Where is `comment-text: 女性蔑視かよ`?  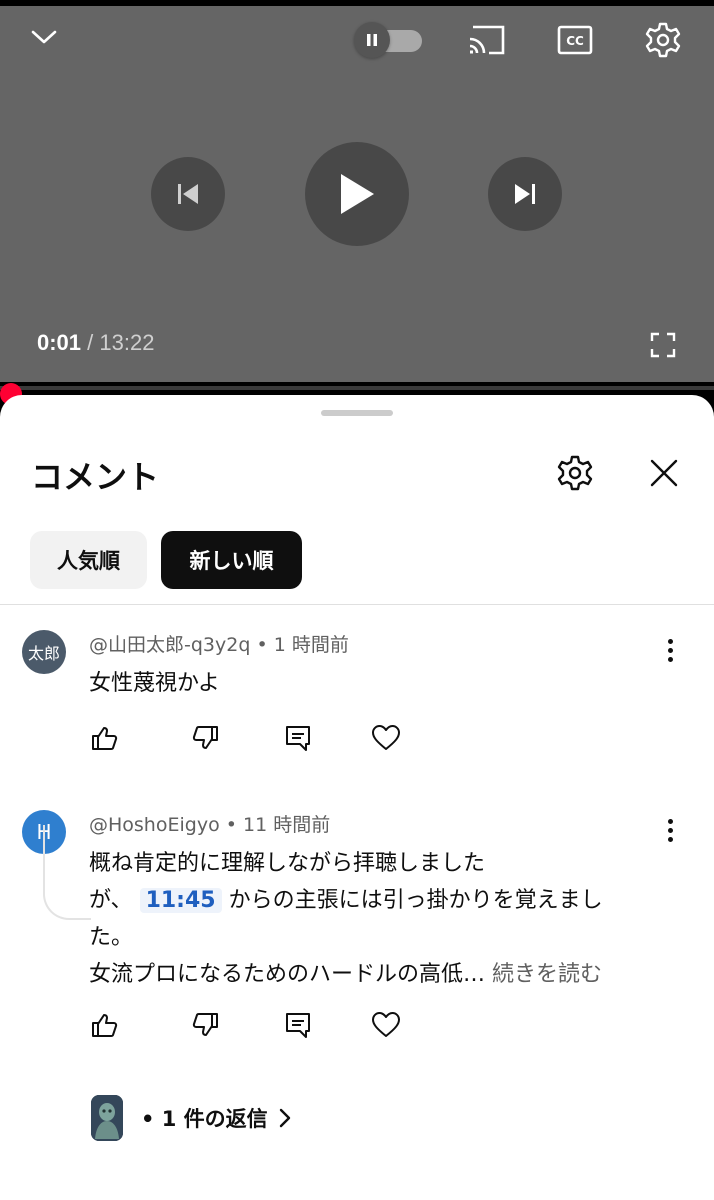
comment-text: 女性蔑視かよ is located at coordinates (154, 683).